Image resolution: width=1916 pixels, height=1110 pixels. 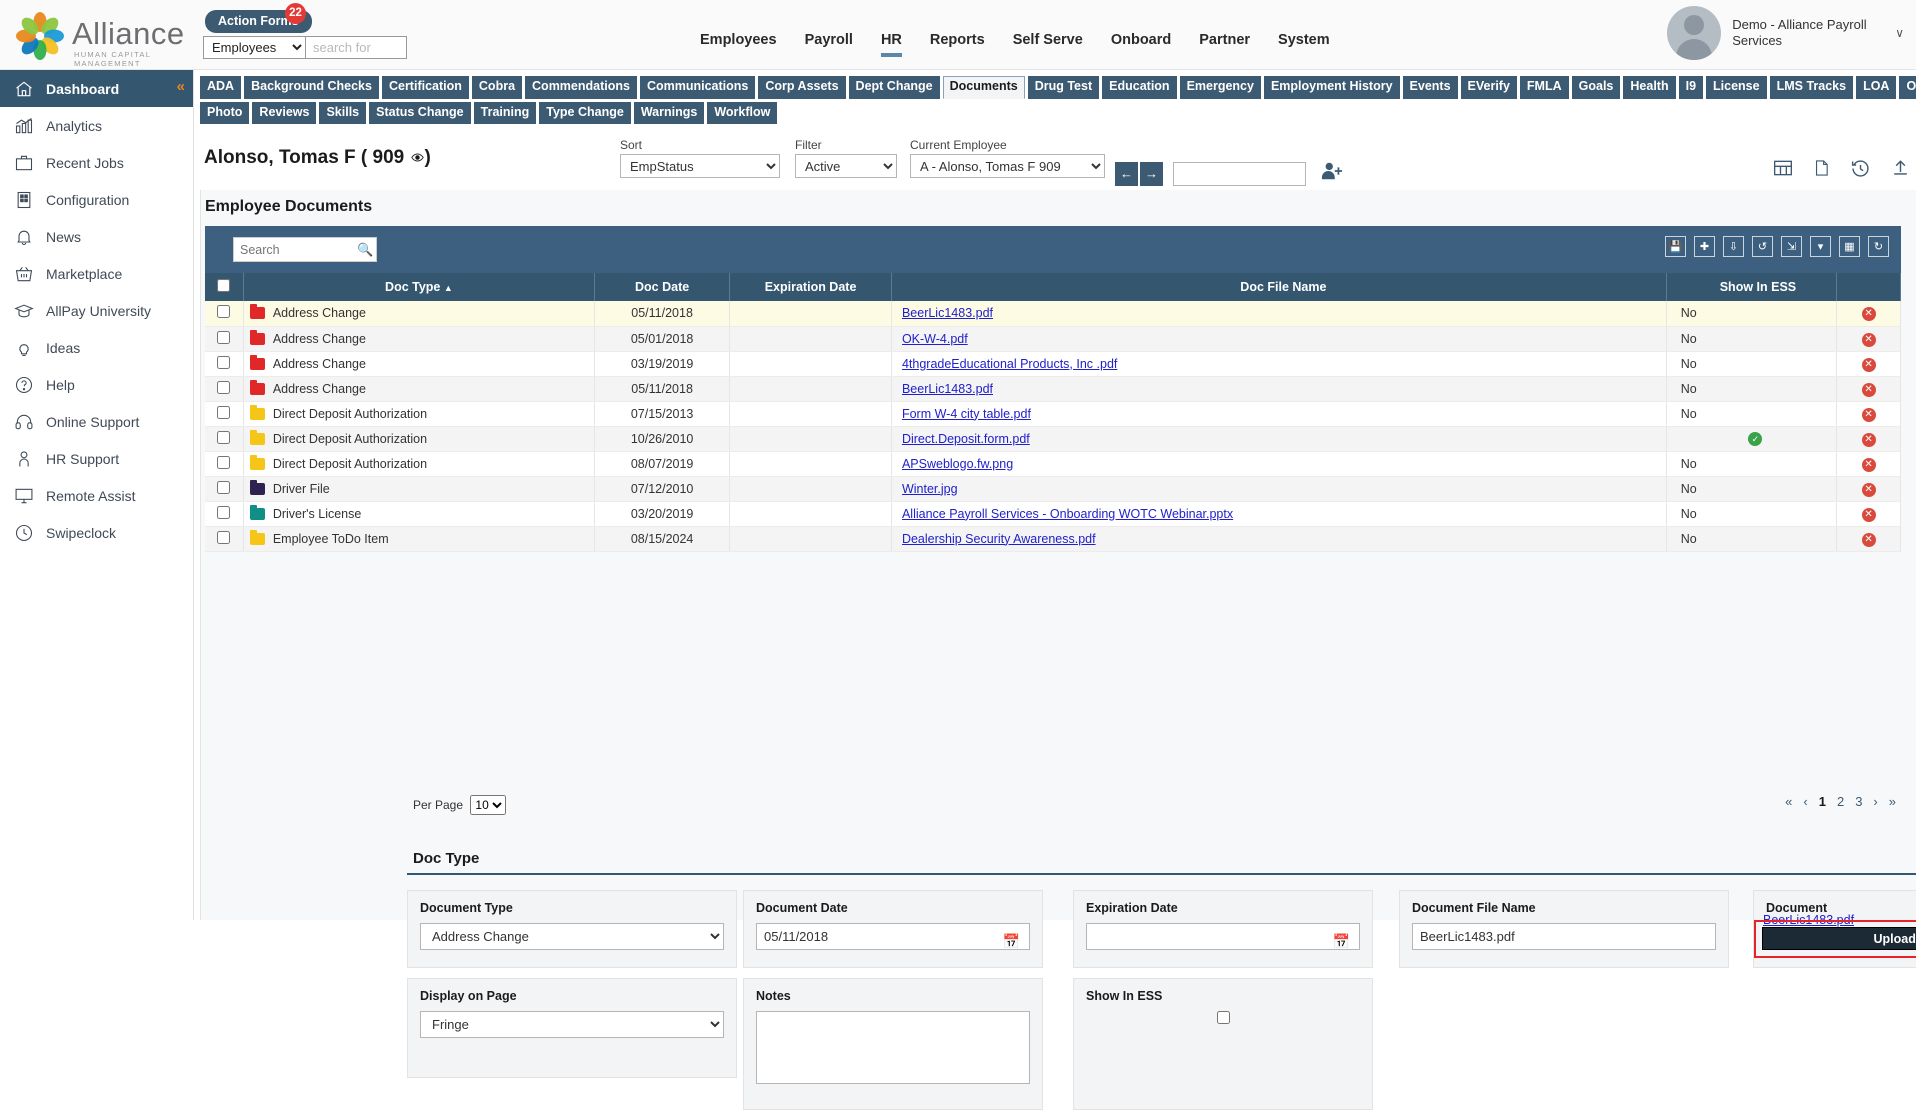 What do you see at coordinates (1223, 1017) in the screenshot?
I see `show-in-ess-checkbox` at bounding box center [1223, 1017].